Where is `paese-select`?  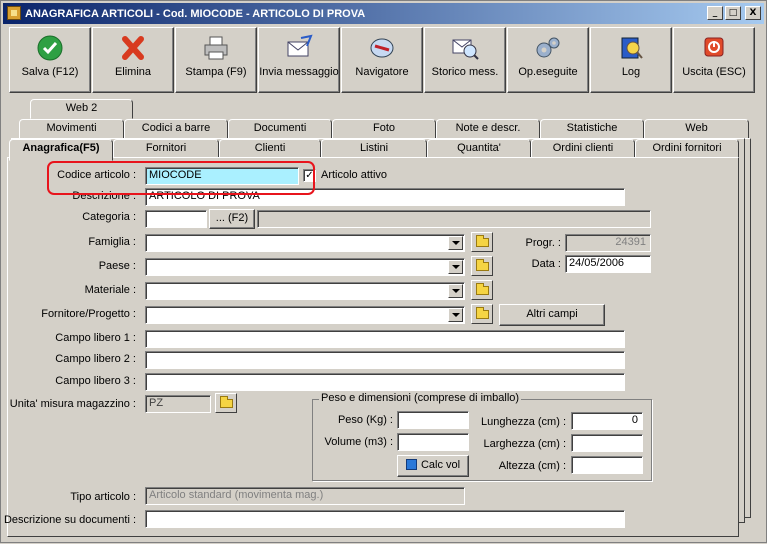
paese-select is located at coordinates (305, 267).